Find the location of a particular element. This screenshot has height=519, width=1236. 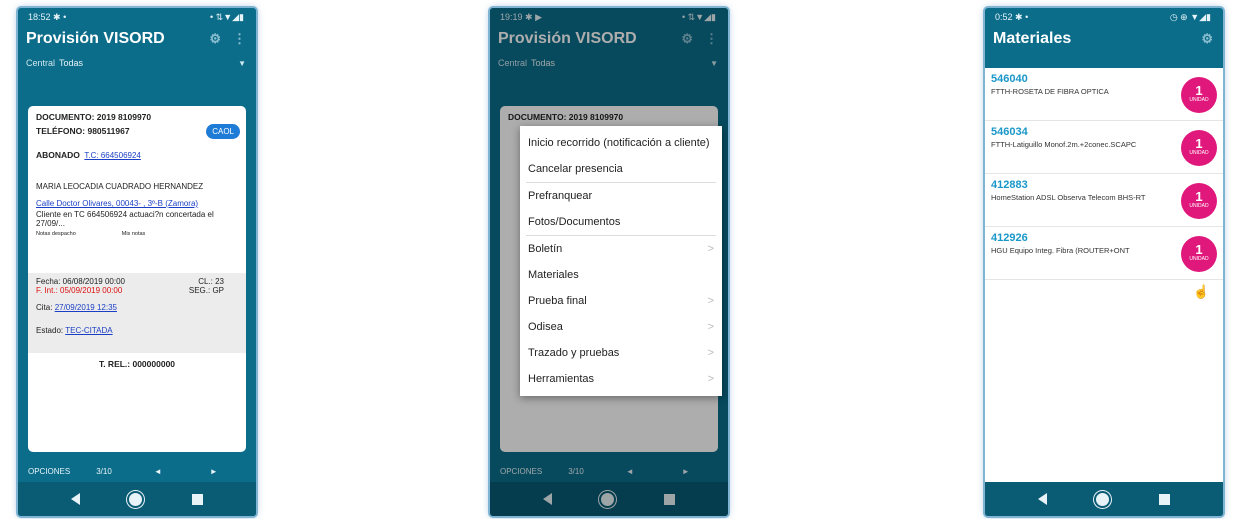

caol-button: CAOL is located at coordinates (223, 131).